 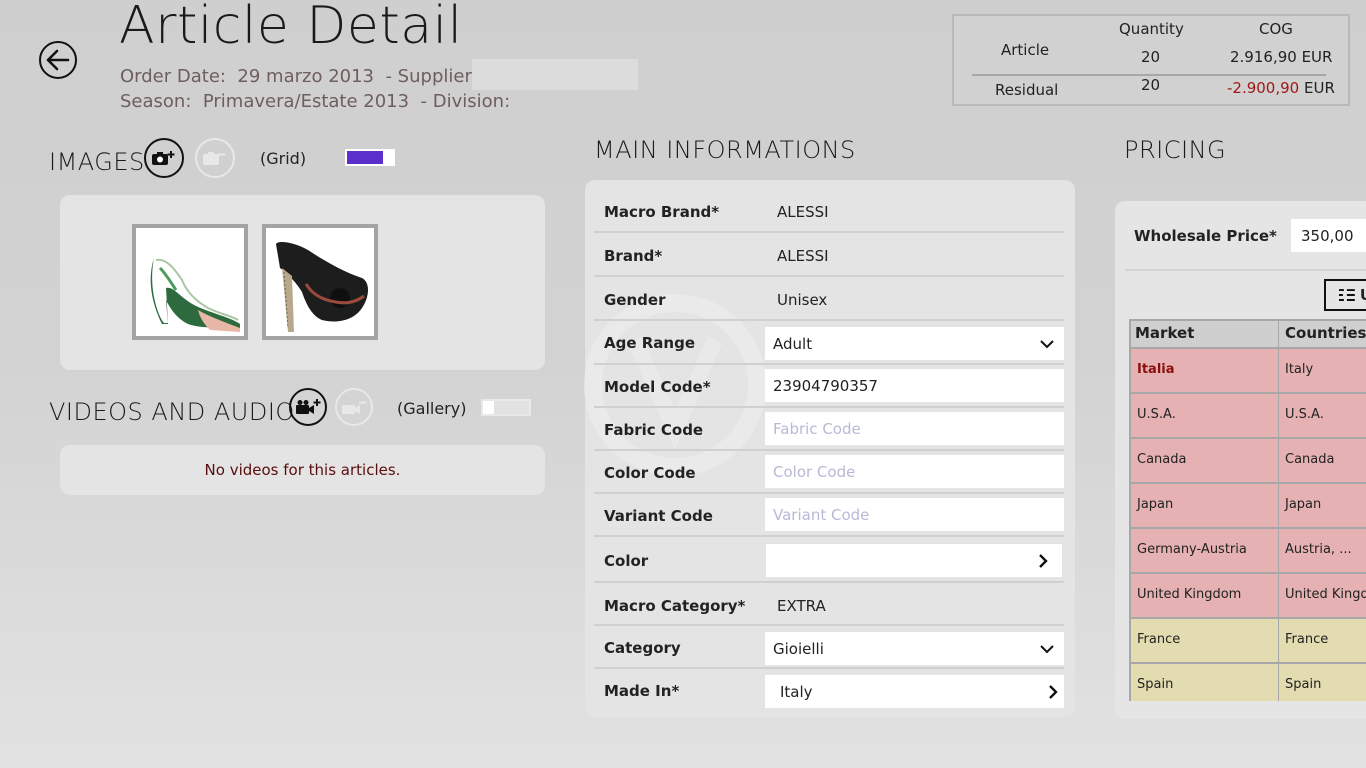 I want to click on made-in-picker: Italy, so click(x=914, y=691).